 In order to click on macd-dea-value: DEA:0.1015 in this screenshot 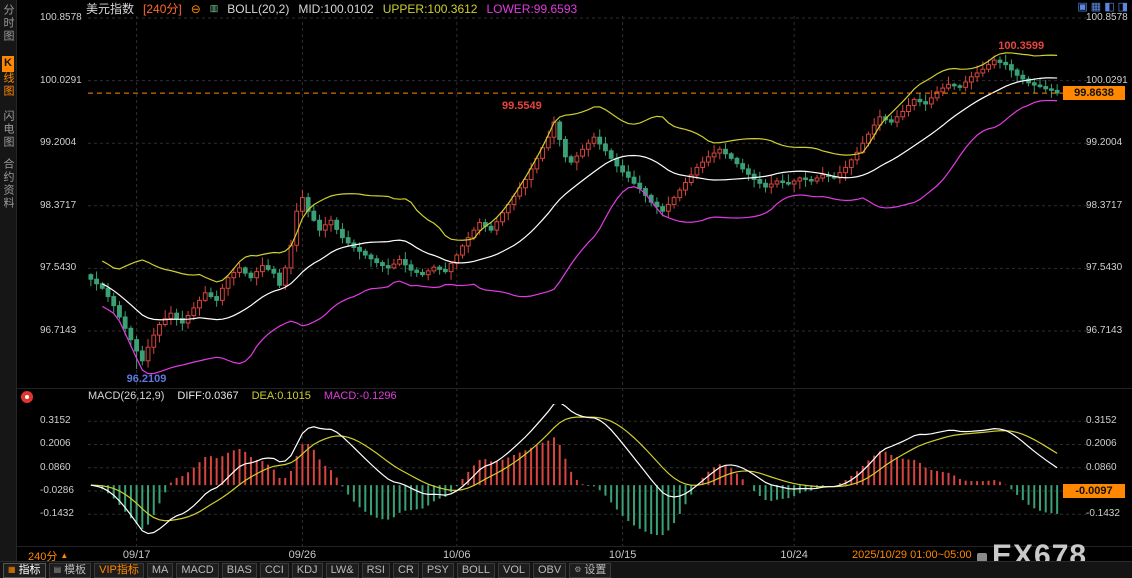, I will do `click(281, 396)`.